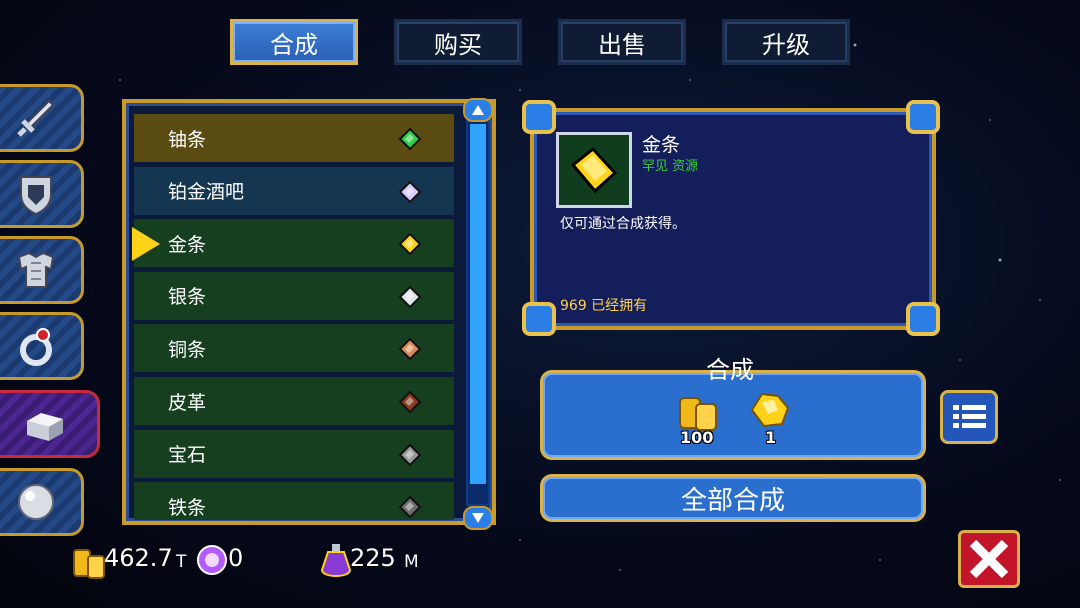 Image resolution: width=1080 pixels, height=608 pixels. I want to click on item-thumbnail, so click(594, 170).